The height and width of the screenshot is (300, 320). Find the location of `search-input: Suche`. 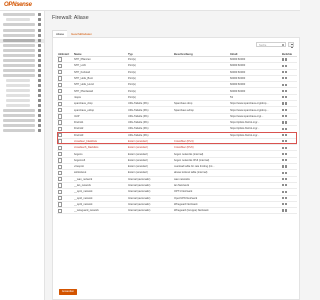

search-input: Suche is located at coordinates (271, 44).